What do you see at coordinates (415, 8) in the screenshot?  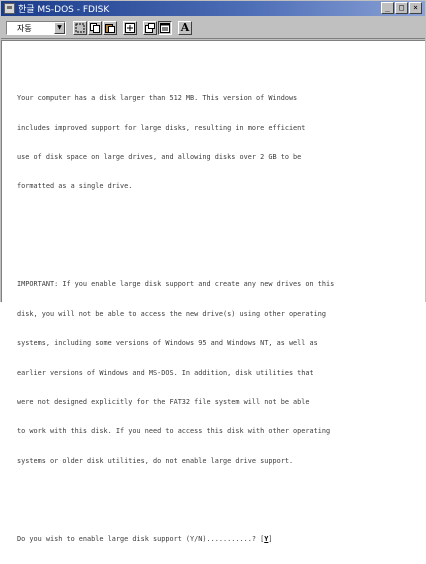 I see `close-button: ×` at bounding box center [415, 8].